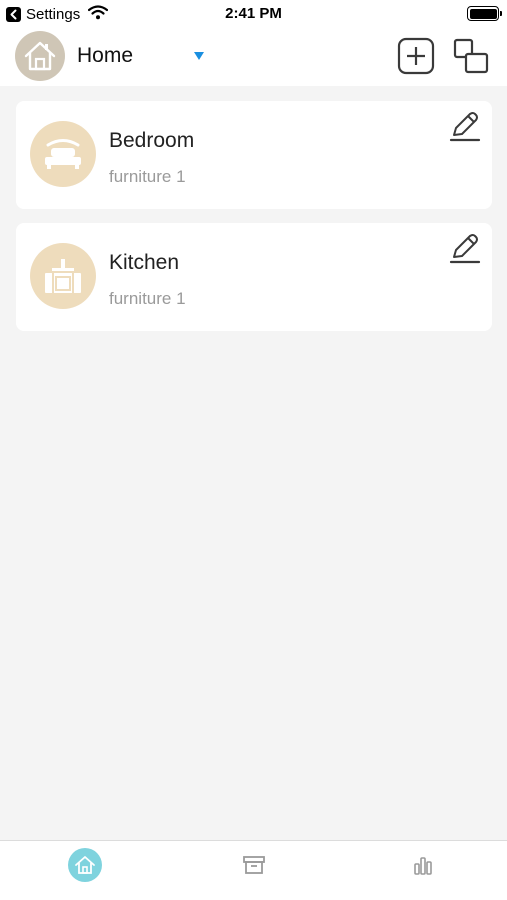 This screenshot has height=900, width=507. Describe the element at coordinates (253, 57) in the screenshot. I see `header: Home` at that location.